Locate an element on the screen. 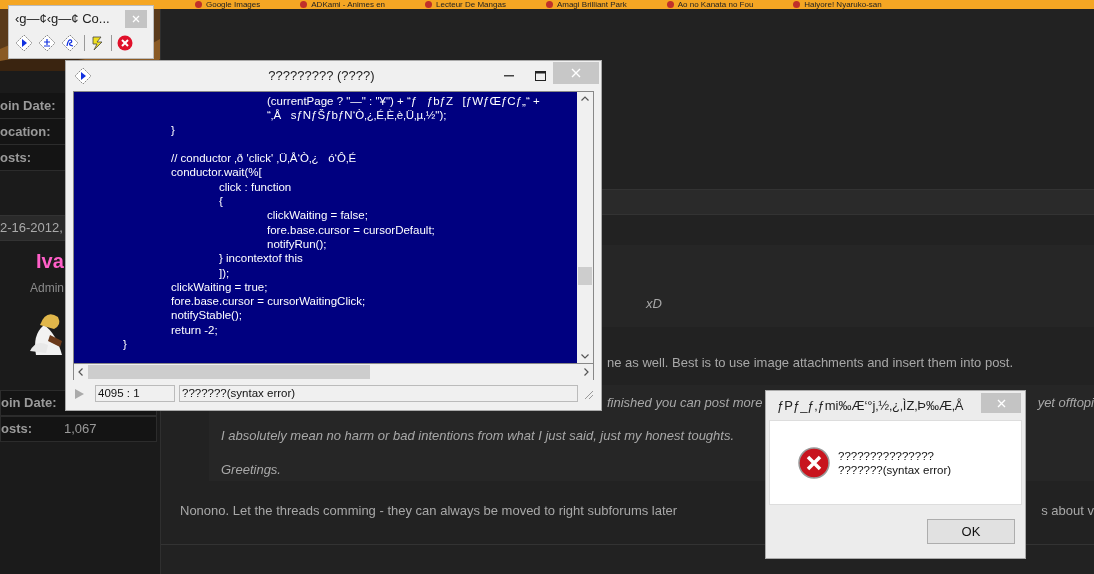 The image size is (1094, 574). code-line: fore.base.cursor = cursorWaitingClick; is located at coordinates (268, 301).